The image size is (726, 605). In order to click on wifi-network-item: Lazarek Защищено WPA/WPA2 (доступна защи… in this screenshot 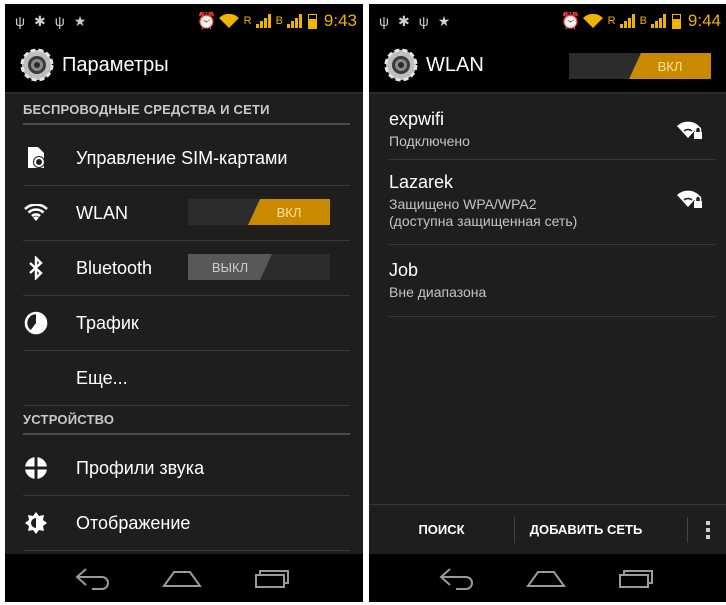, I will do `click(552, 203)`.